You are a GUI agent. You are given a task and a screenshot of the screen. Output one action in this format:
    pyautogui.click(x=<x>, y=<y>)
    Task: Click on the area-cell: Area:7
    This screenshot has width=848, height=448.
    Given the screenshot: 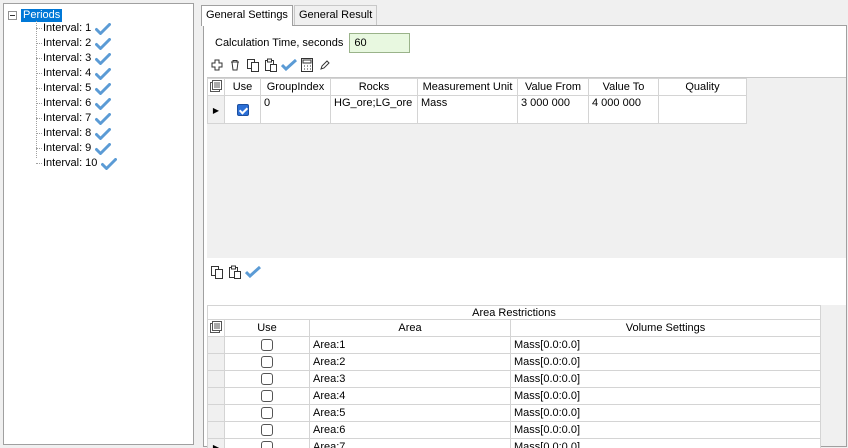 What is the action you would take?
    pyautogui.click(x=410, y=443)
    